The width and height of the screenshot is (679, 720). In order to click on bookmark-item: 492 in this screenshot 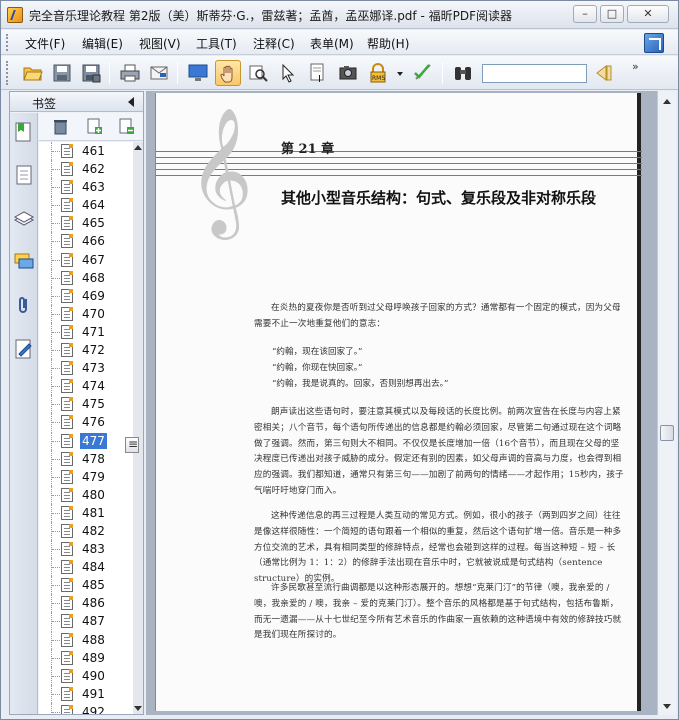, I will do `click(86, 708)`.